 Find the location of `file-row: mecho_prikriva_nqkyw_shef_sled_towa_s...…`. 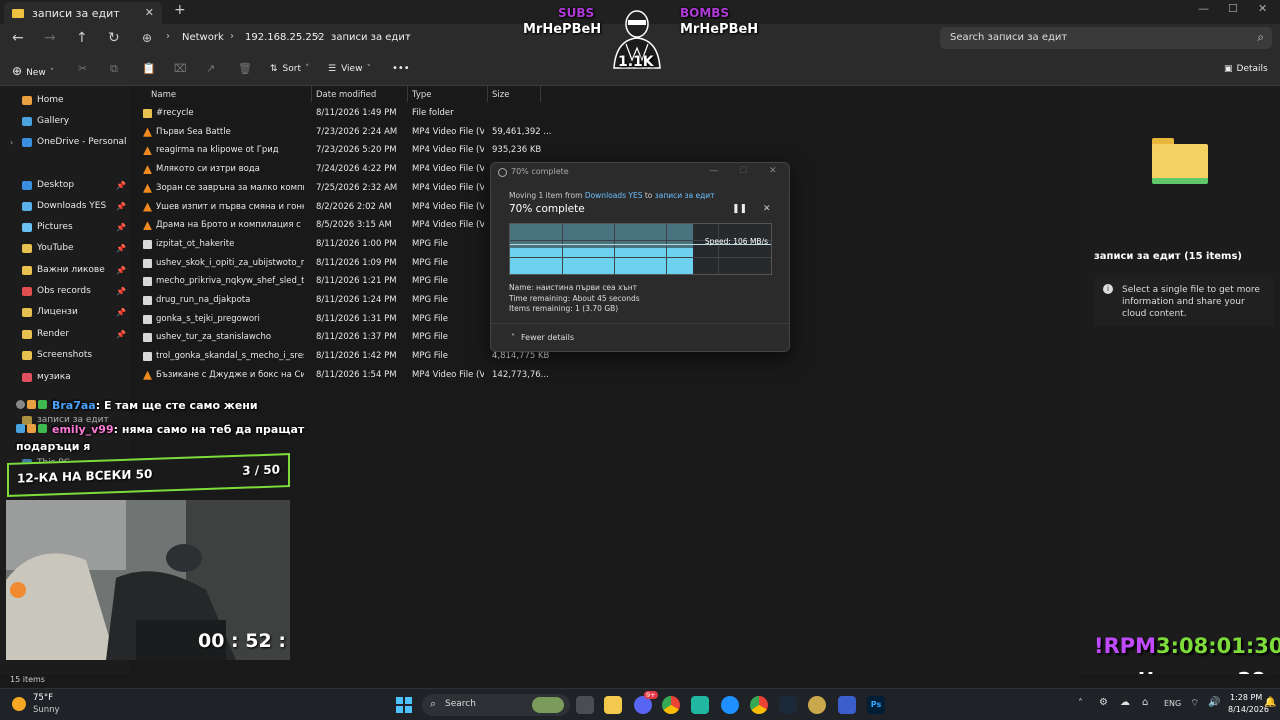

file-row: mecho_prikriva_nqkyw_shef_sled_towa_s...… is located at coordinates (340, 282).